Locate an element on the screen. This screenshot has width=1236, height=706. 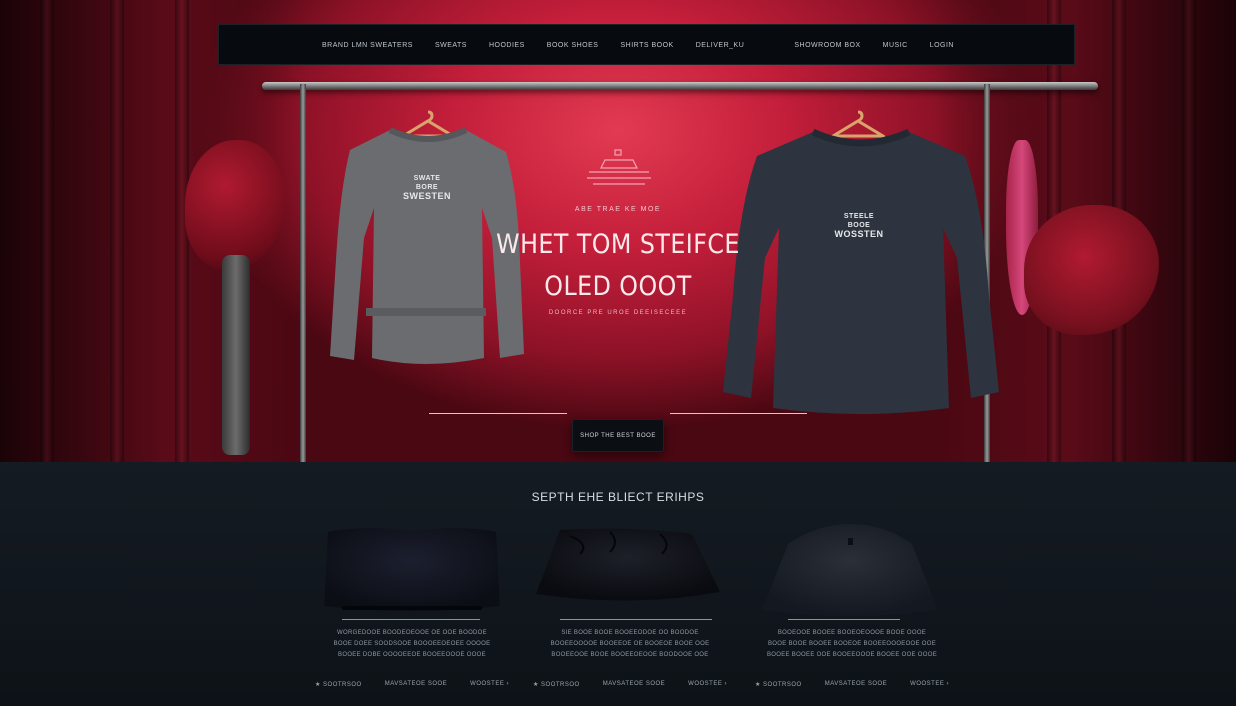
right-sweater-print: STEELE BOOE WOSSTEN is located at coordinates (859, 226).